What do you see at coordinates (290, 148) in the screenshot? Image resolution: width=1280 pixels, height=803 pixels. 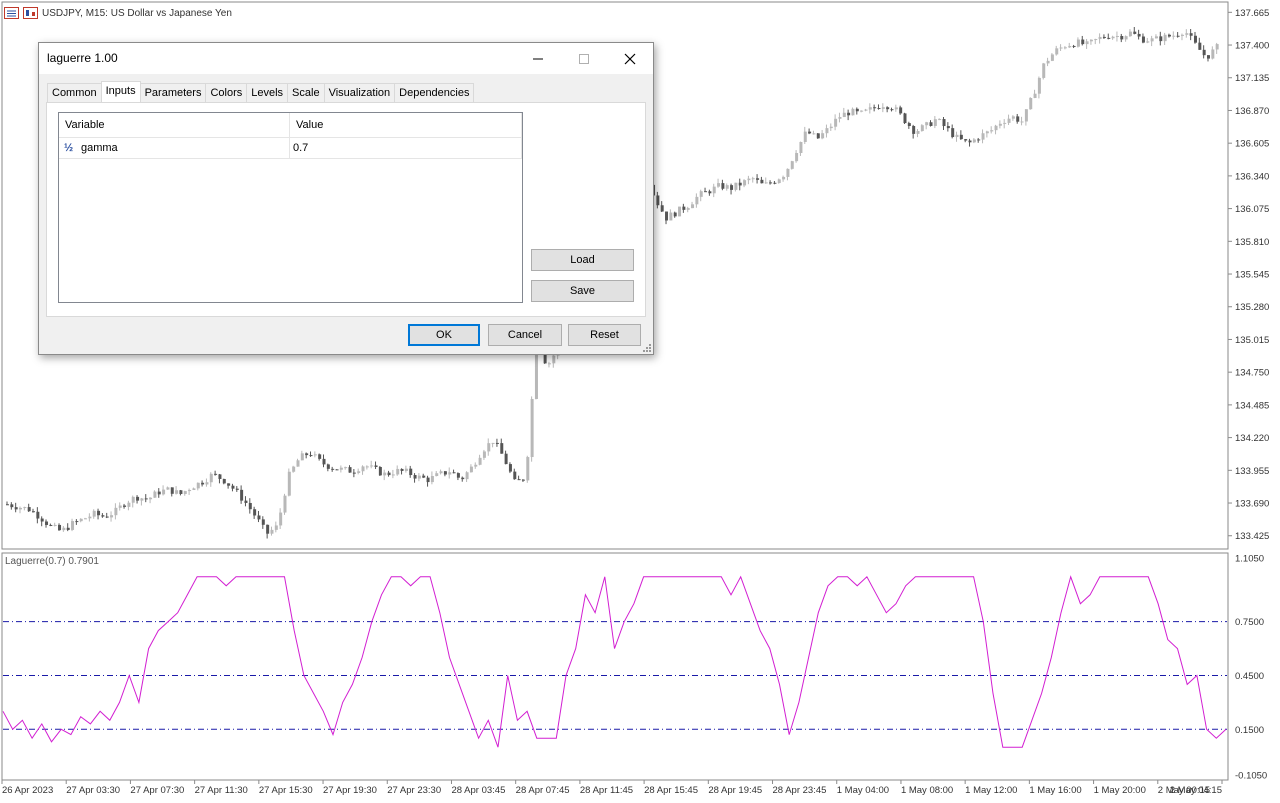 I see `table-row: ½ gamma 0.7` at bounding box center [290, 148].